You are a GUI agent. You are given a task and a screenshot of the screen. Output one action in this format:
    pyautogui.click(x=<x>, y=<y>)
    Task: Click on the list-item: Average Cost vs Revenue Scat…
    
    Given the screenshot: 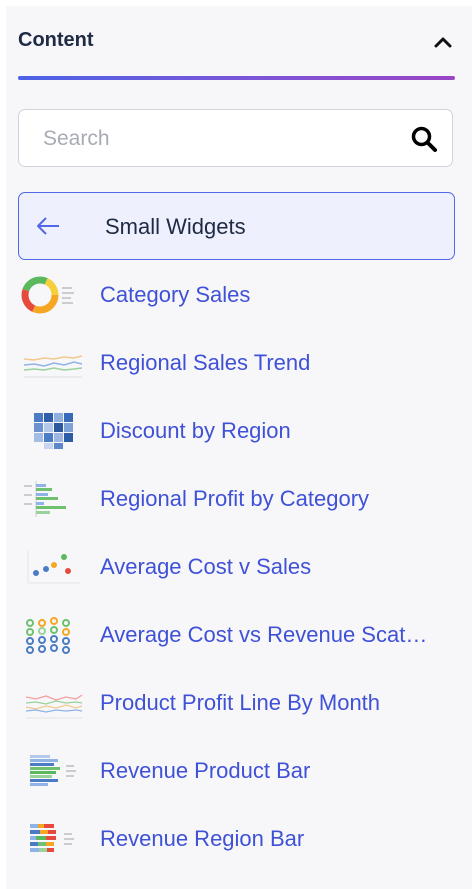 What is the action you would take?
    pyautogui.click(x=238, y=634)
    